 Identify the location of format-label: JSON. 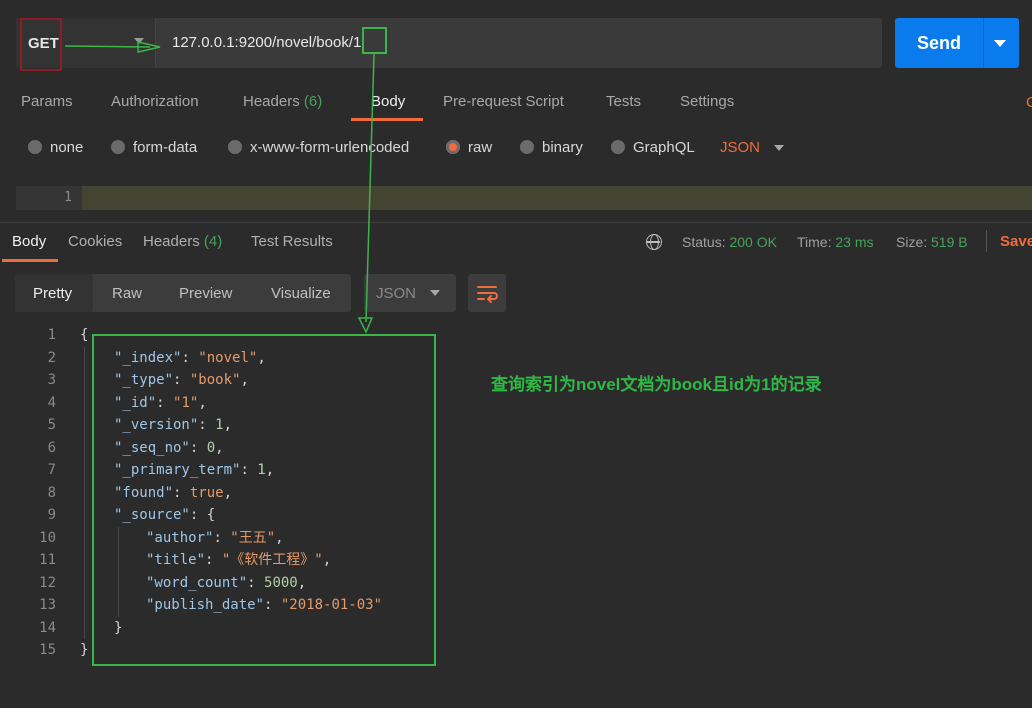
(396, 293).